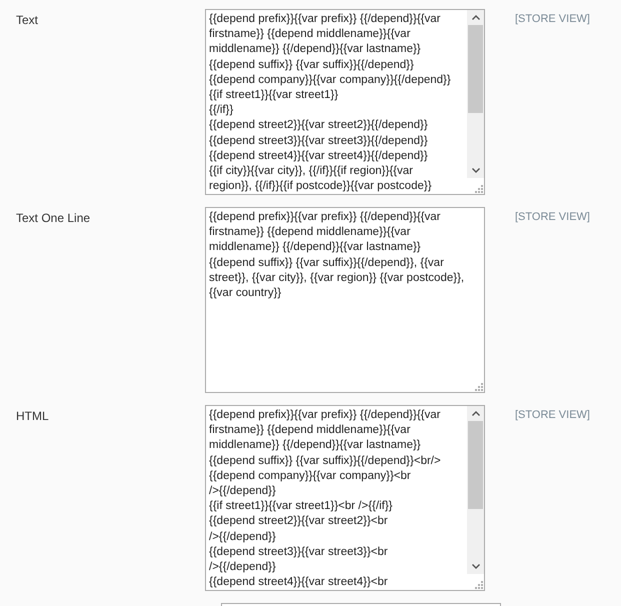 This screenshot has width=621, height=606. What do you see at coordinates (27, 20) in the screenshot?
I see `field-label: Text` at bounding box center [27, 20].